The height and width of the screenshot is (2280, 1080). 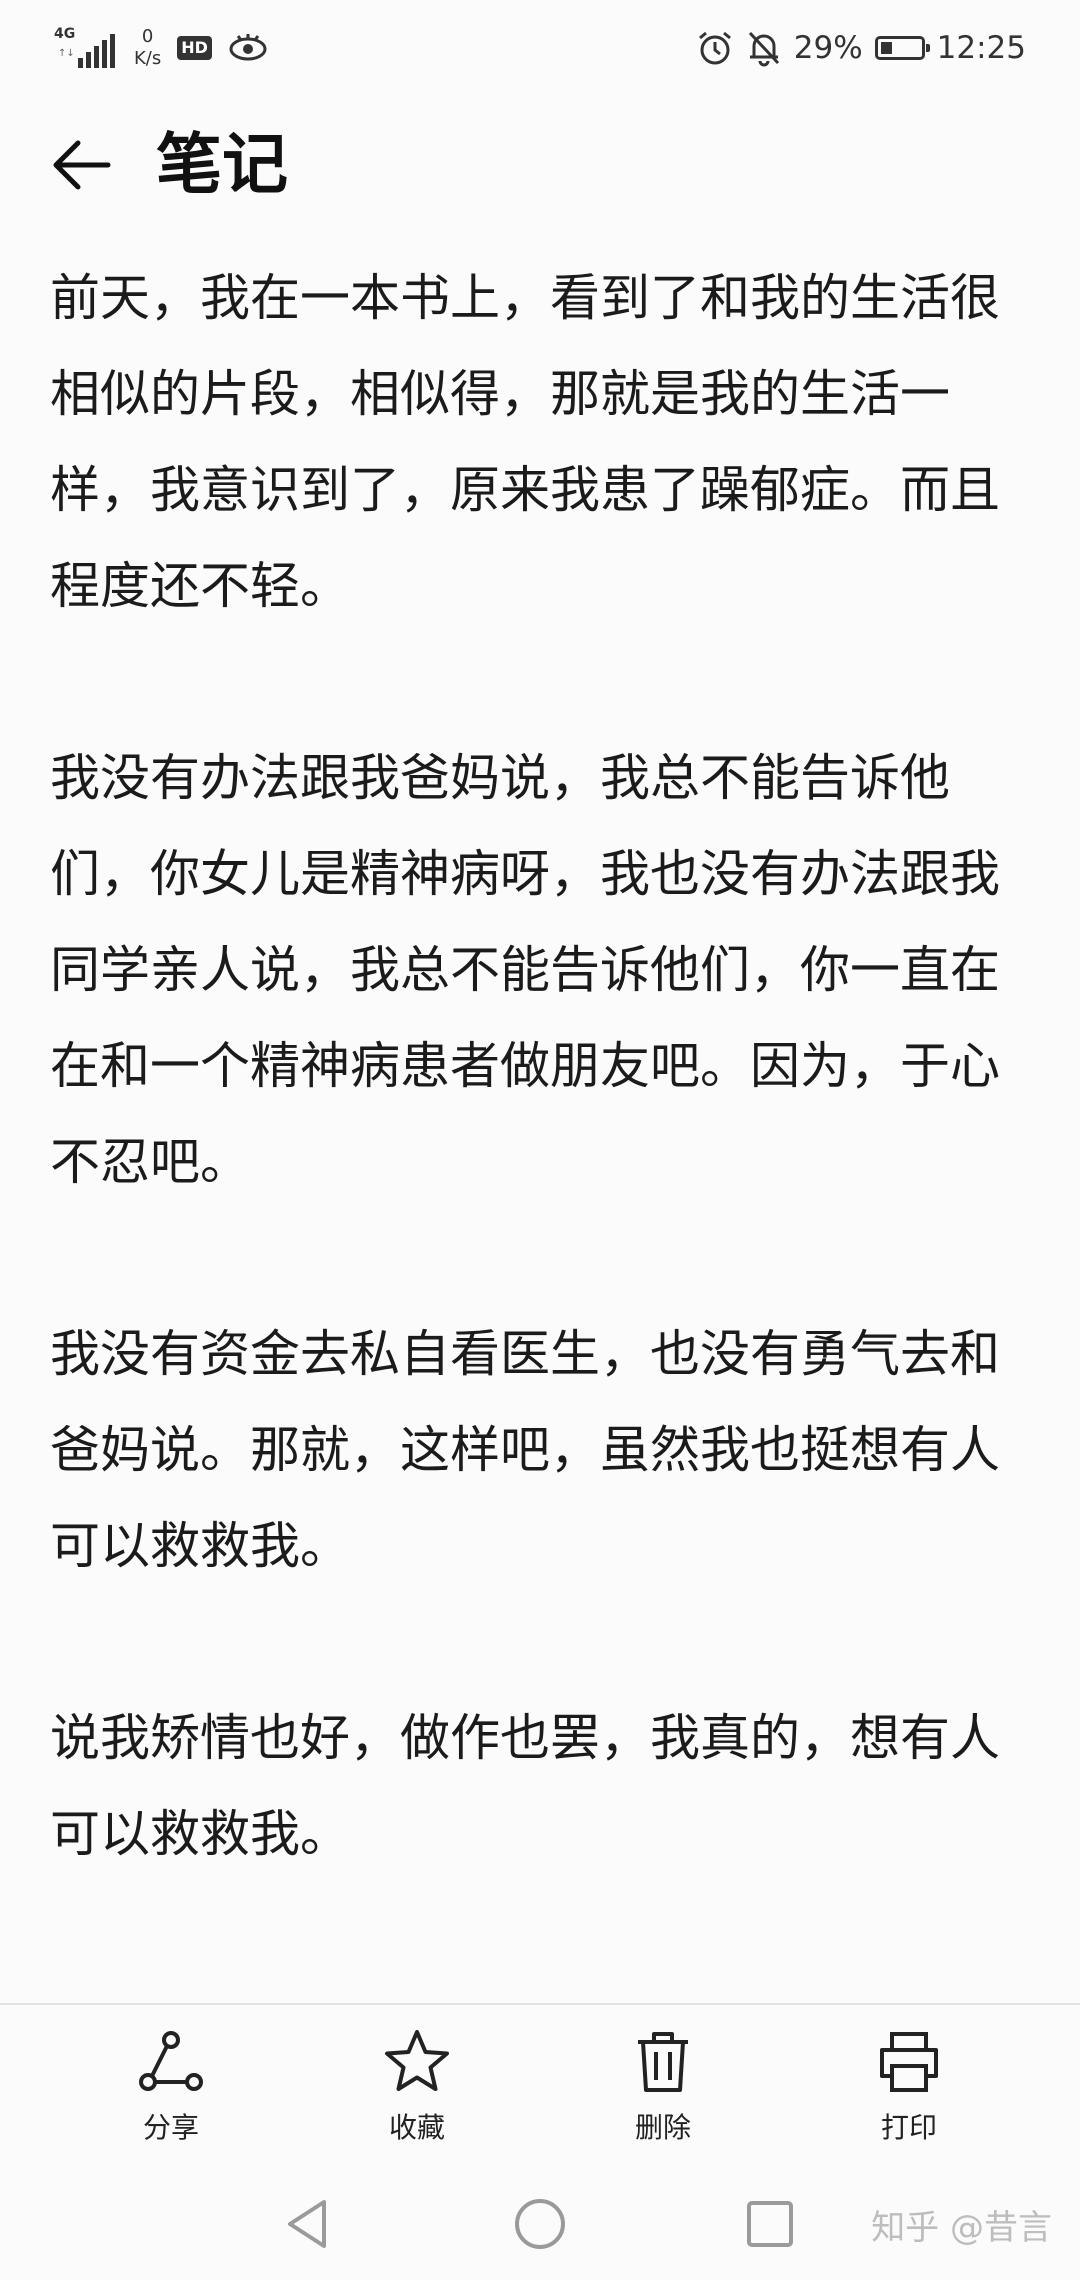 I want to click on share-button: 分享, so click(x=171, y=2090).